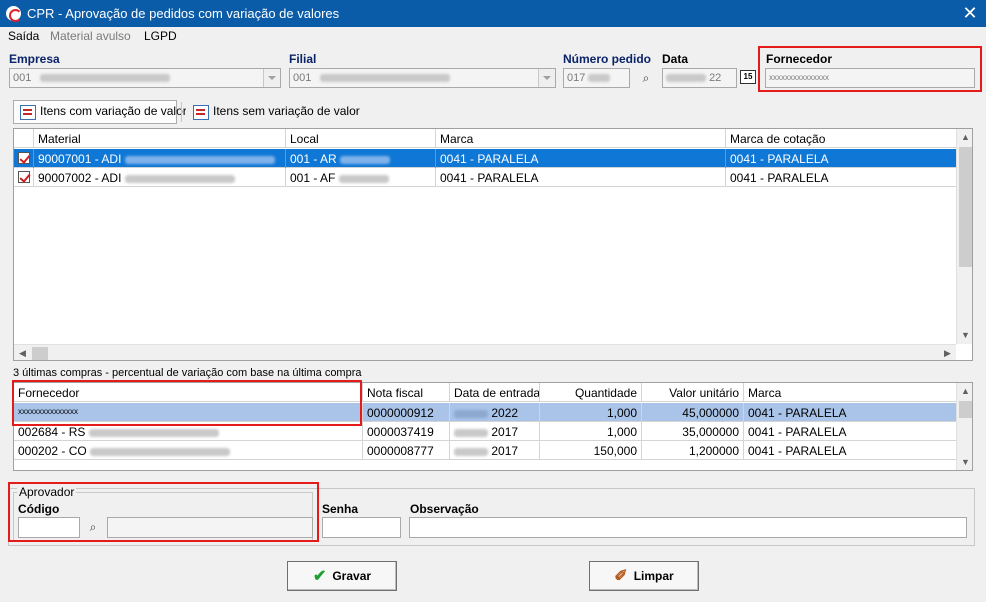  Describe the element at coordinates (675, 59) in the screenshot. I see `data-label: Data` at that location.